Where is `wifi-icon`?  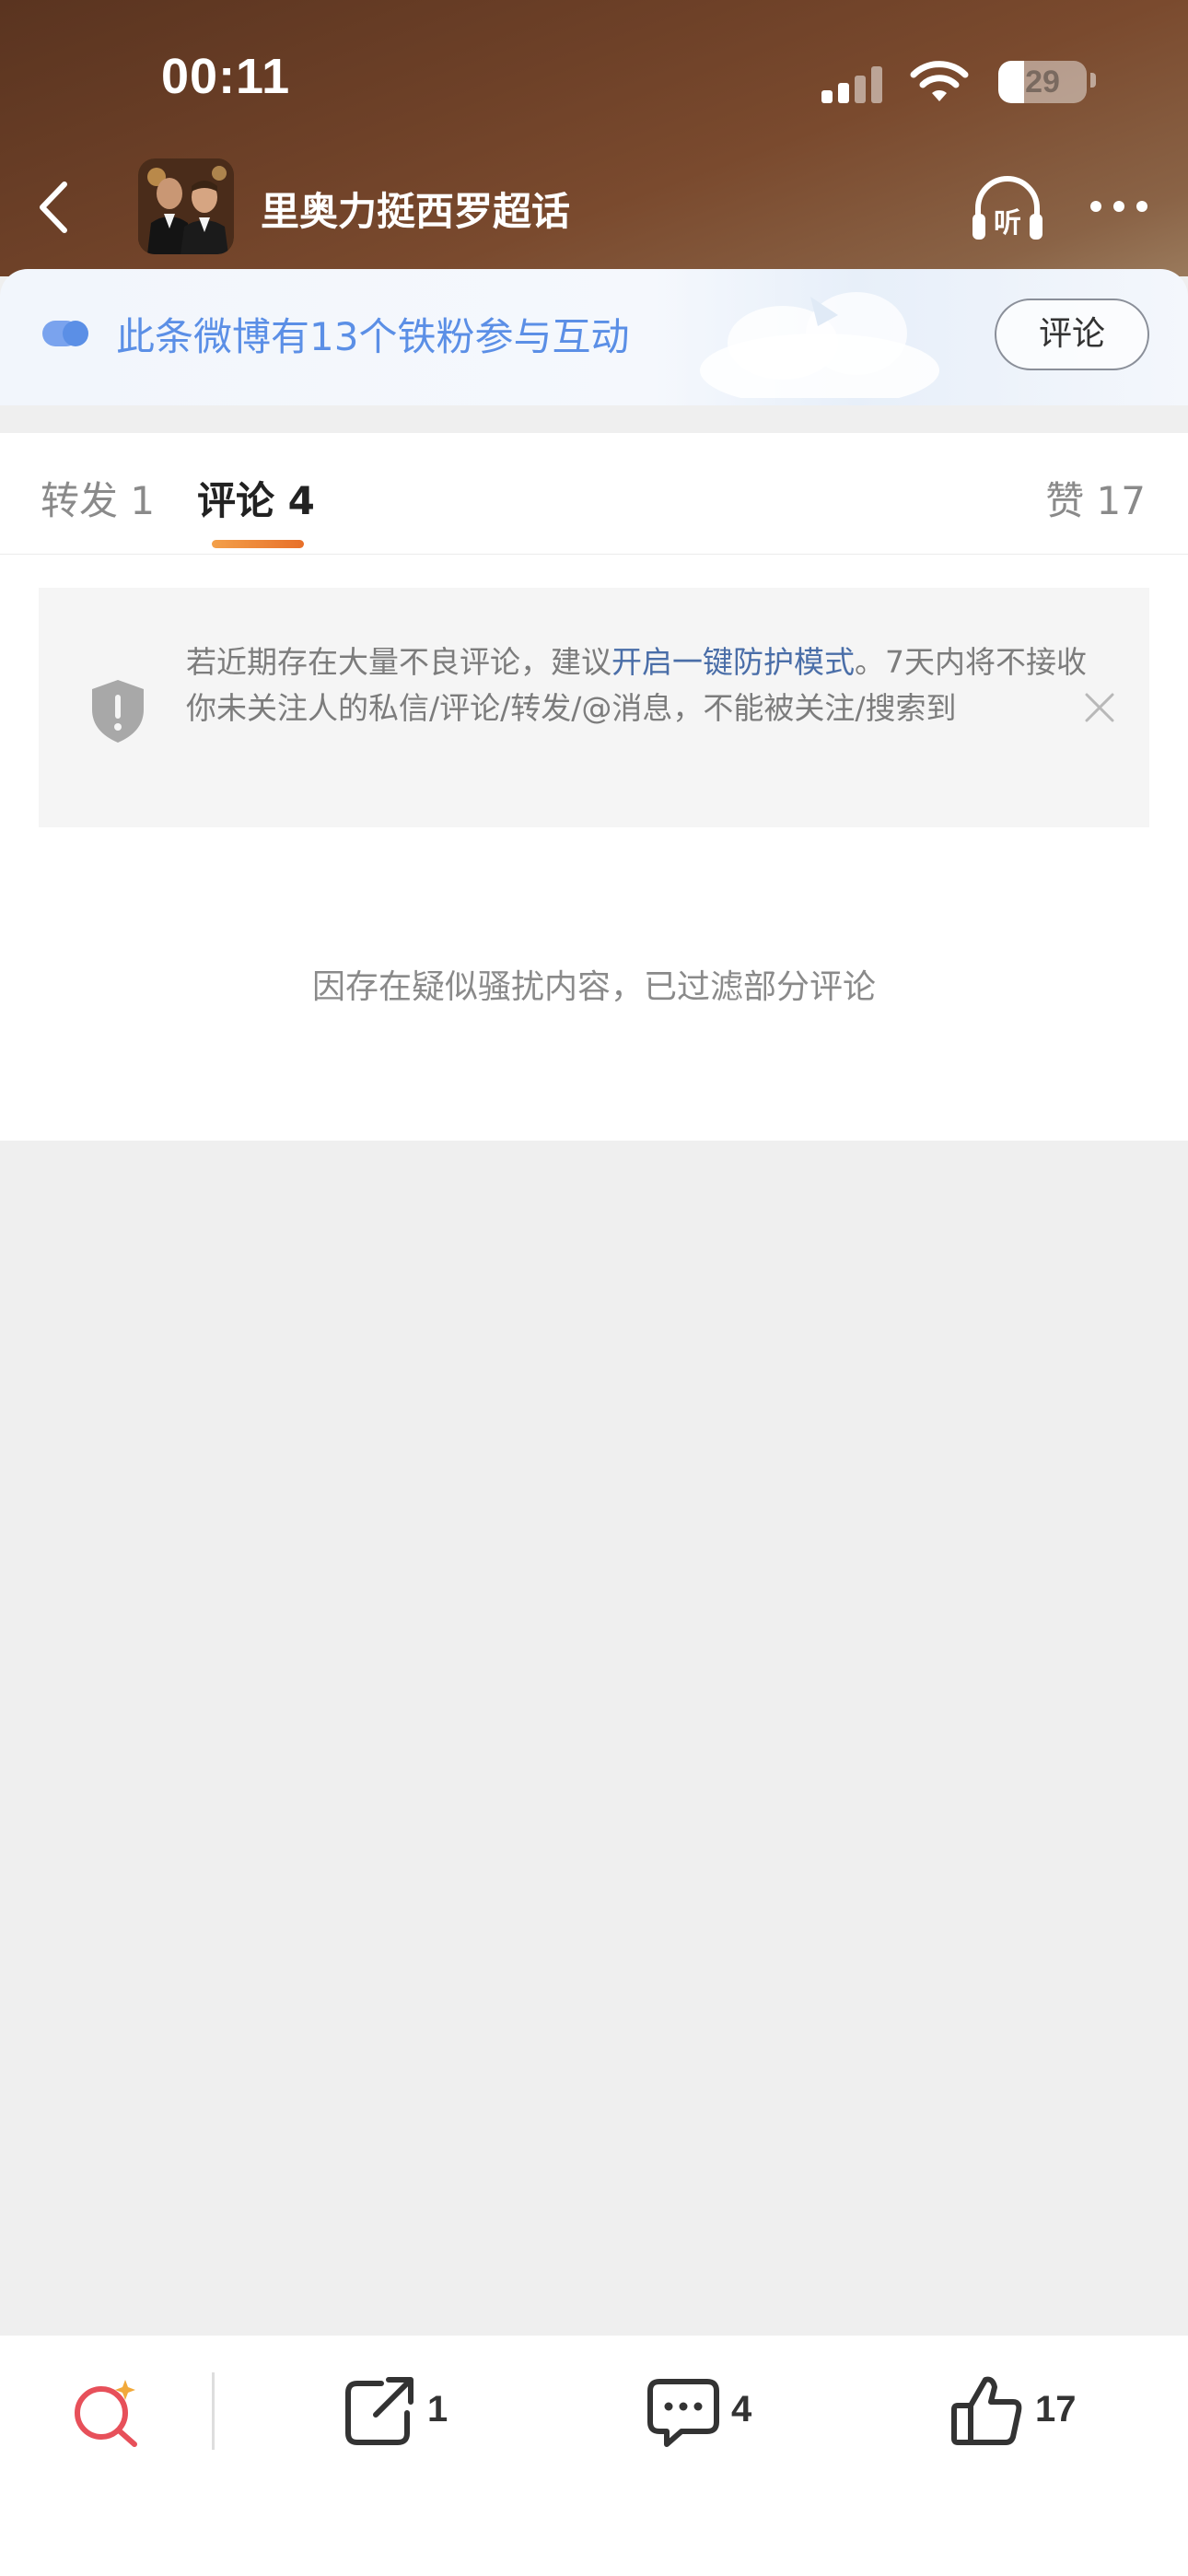 wifi-icon is located at coordinates (939, 81).